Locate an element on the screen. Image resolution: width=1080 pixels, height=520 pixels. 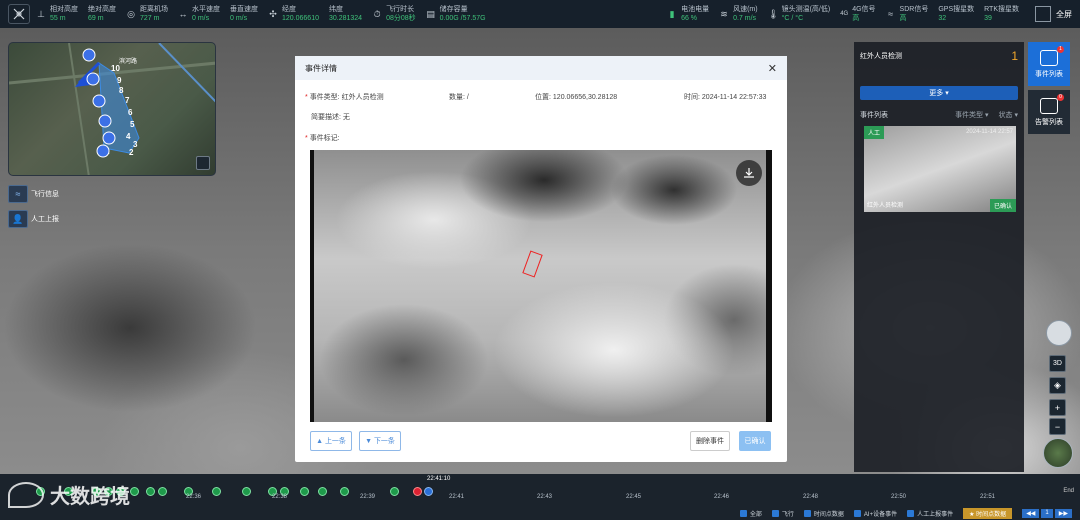
position-field: 位置: 120.06656,30.28128 is located at coordinates (576, 97).